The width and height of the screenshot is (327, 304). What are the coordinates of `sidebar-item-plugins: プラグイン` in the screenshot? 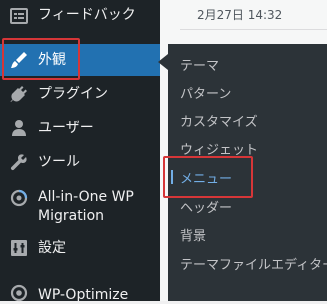 It's located at (80, 94).